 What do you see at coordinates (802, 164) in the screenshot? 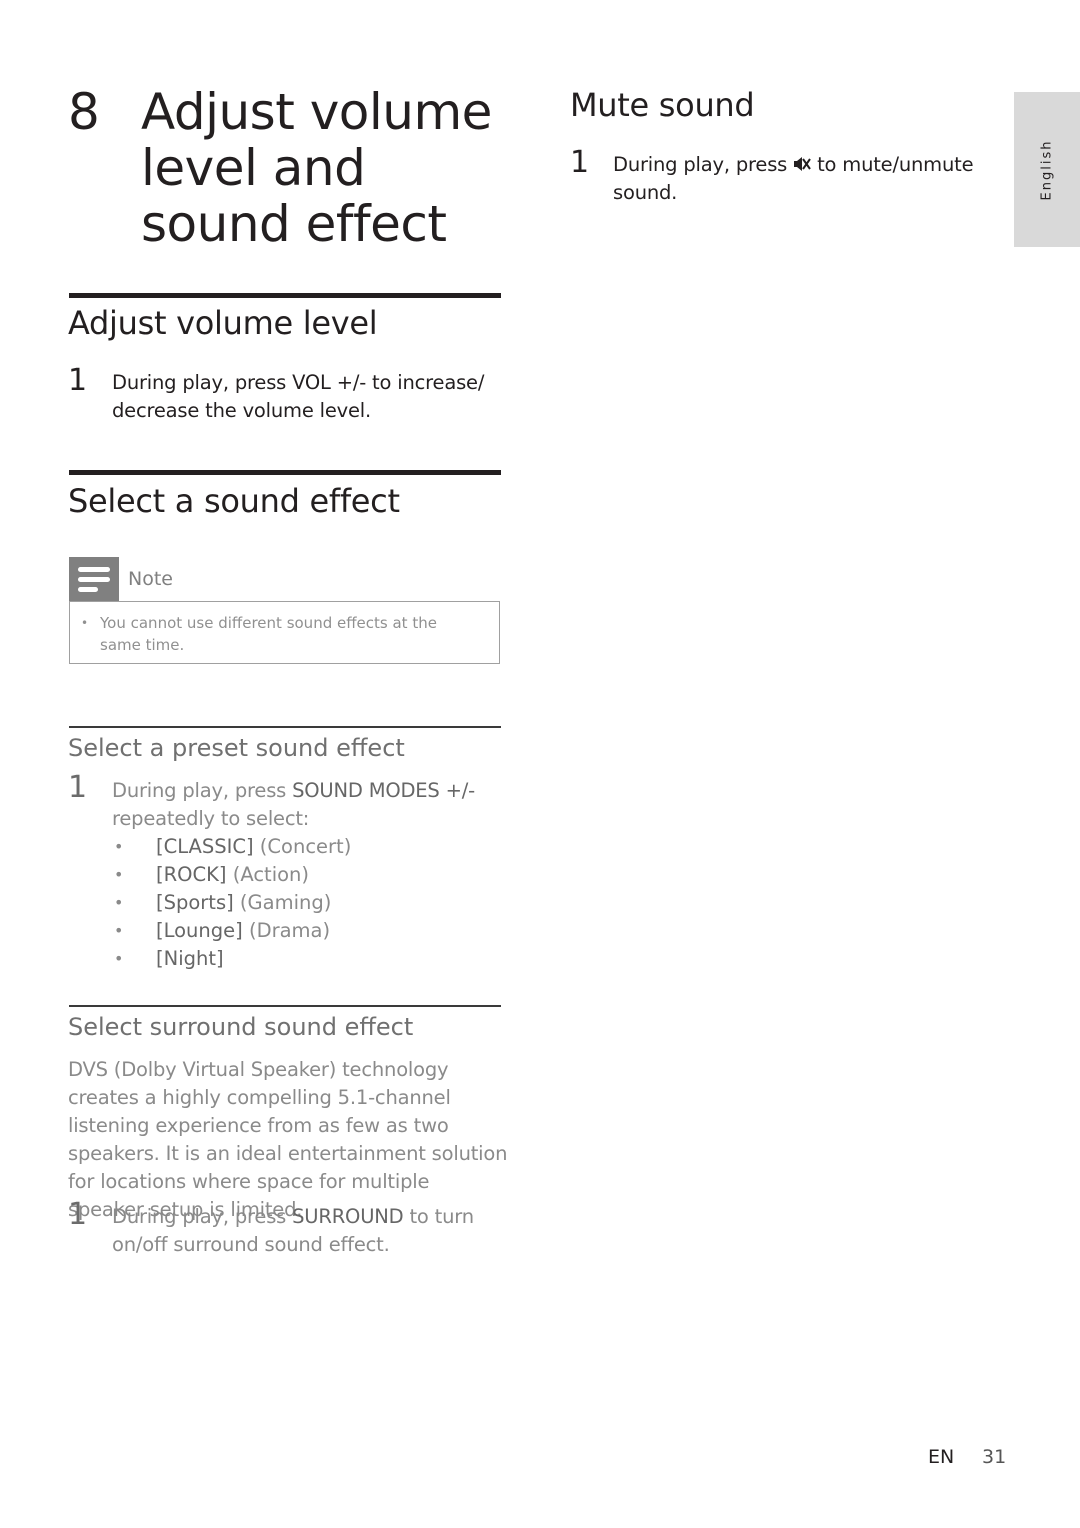
I see `mute-icon` at bounding box center [802, 164].